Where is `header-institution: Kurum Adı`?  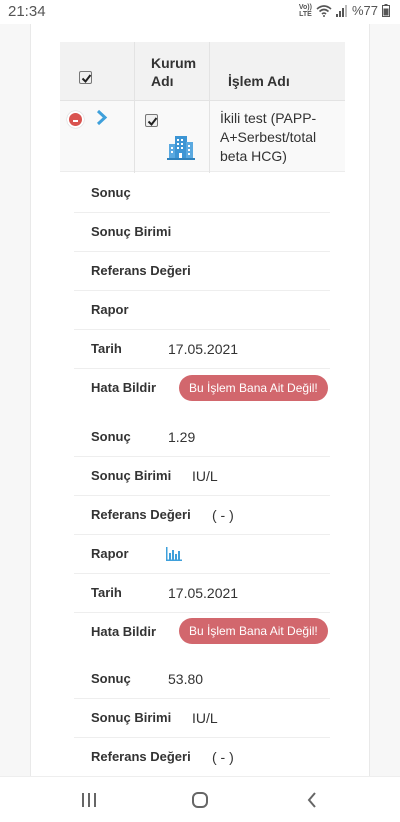 header-institution: Kurum Adı is located at coordinates (174, 72).